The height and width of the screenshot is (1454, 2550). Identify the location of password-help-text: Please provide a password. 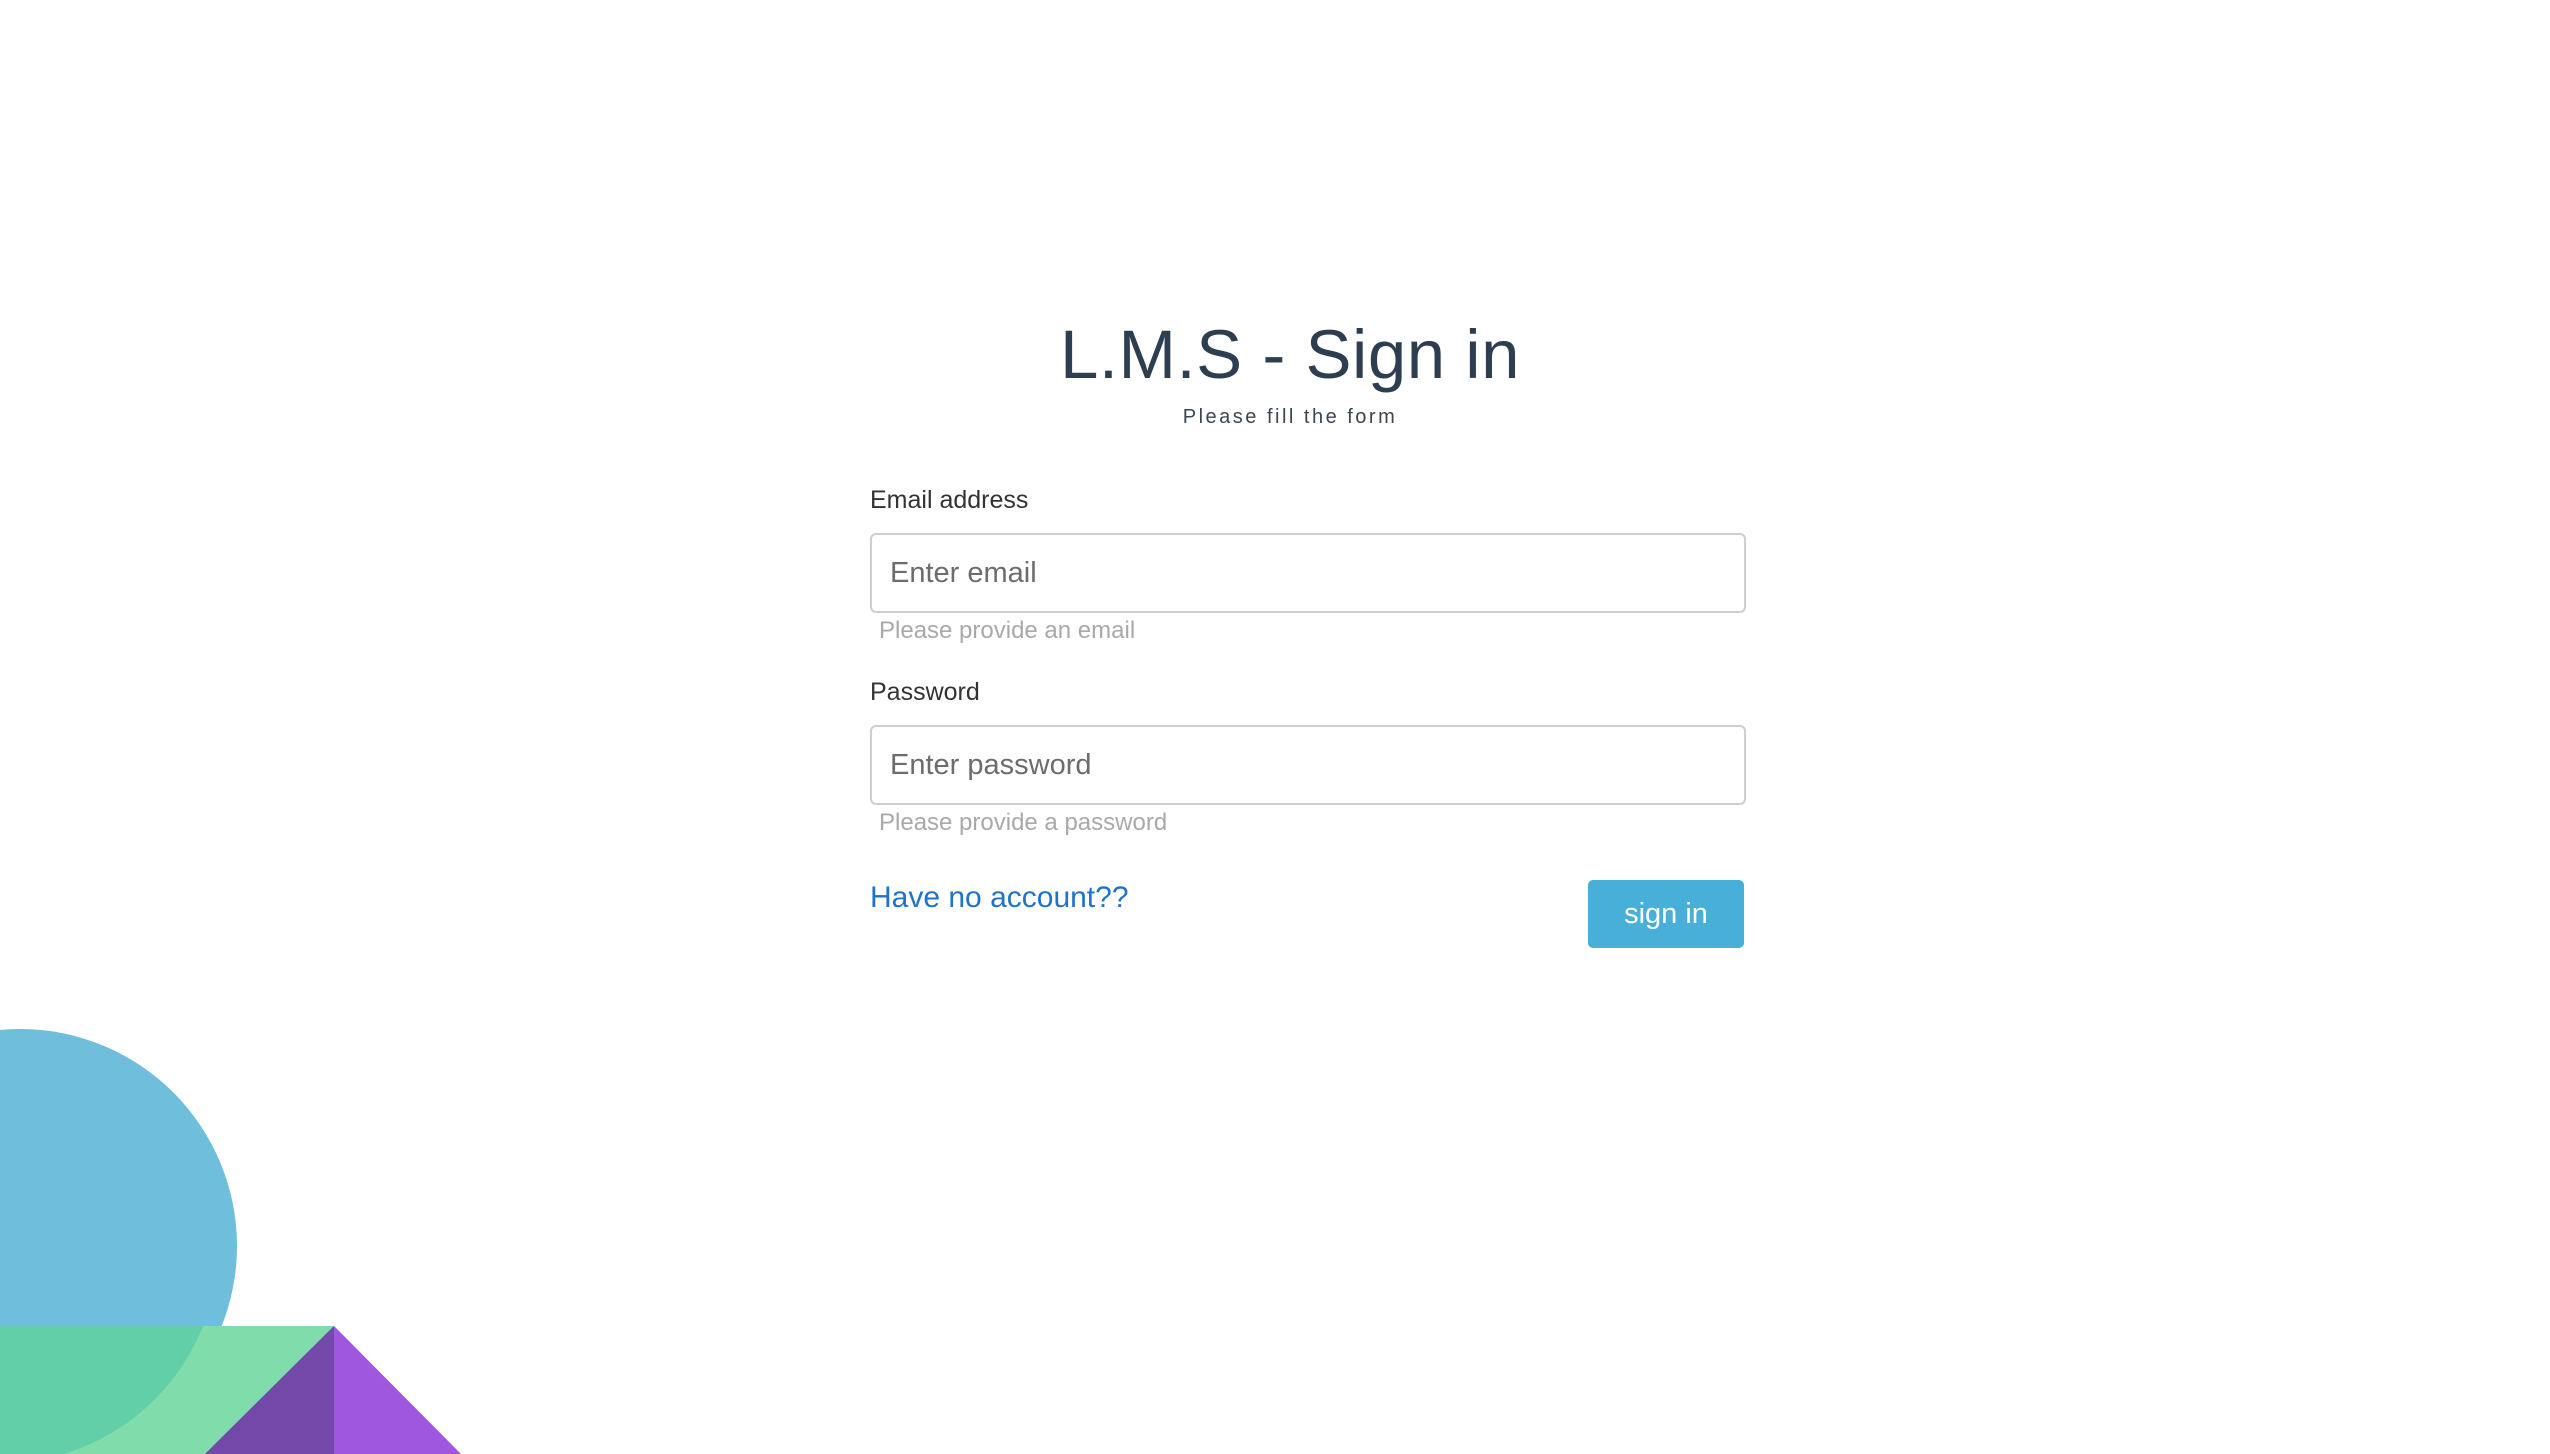
(1023, 822).